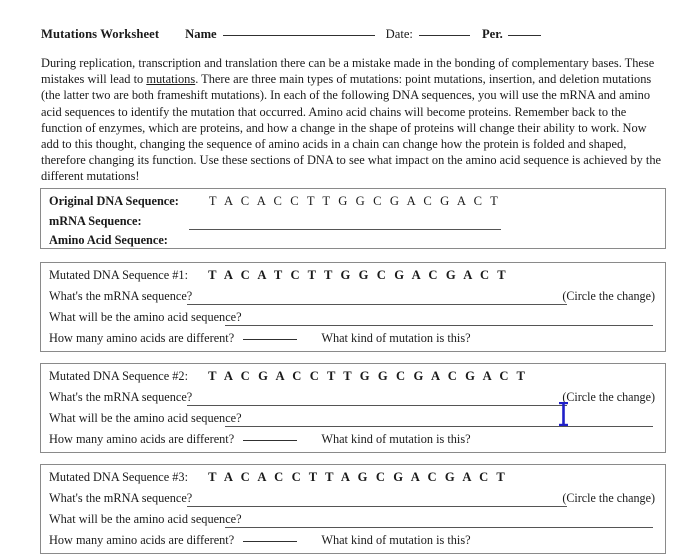 The image size is (700, 557). What do you see at coordinates (298, 35) in the screenshot?
I see `name-blank-line` at bounding box center [298, 35].